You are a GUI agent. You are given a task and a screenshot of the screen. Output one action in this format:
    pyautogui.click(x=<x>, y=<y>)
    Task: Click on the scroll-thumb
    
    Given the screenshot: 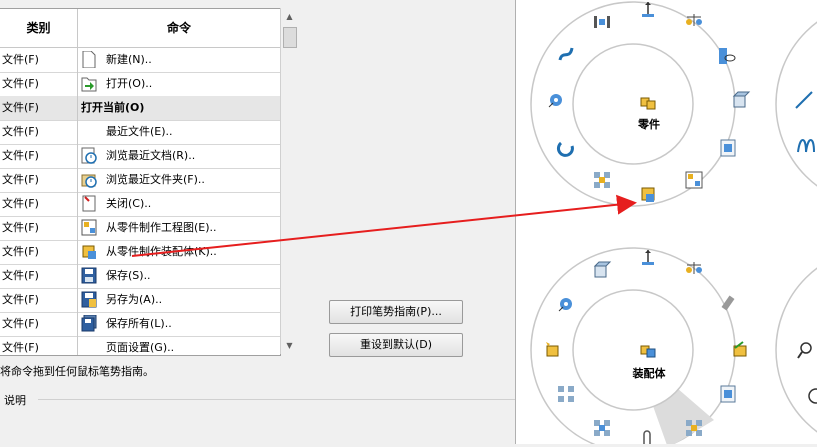 What is the action you would take?
    pyautogui.click(x=290, y=37)
    